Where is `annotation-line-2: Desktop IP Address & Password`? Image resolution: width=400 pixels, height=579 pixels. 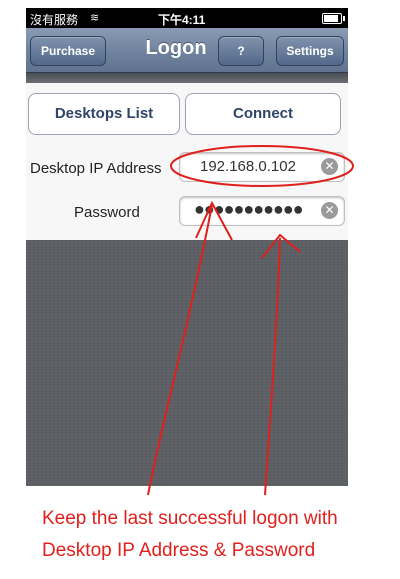
annotation-line-2: Desktop IP Address & Password is located at coordinates (179, 550).